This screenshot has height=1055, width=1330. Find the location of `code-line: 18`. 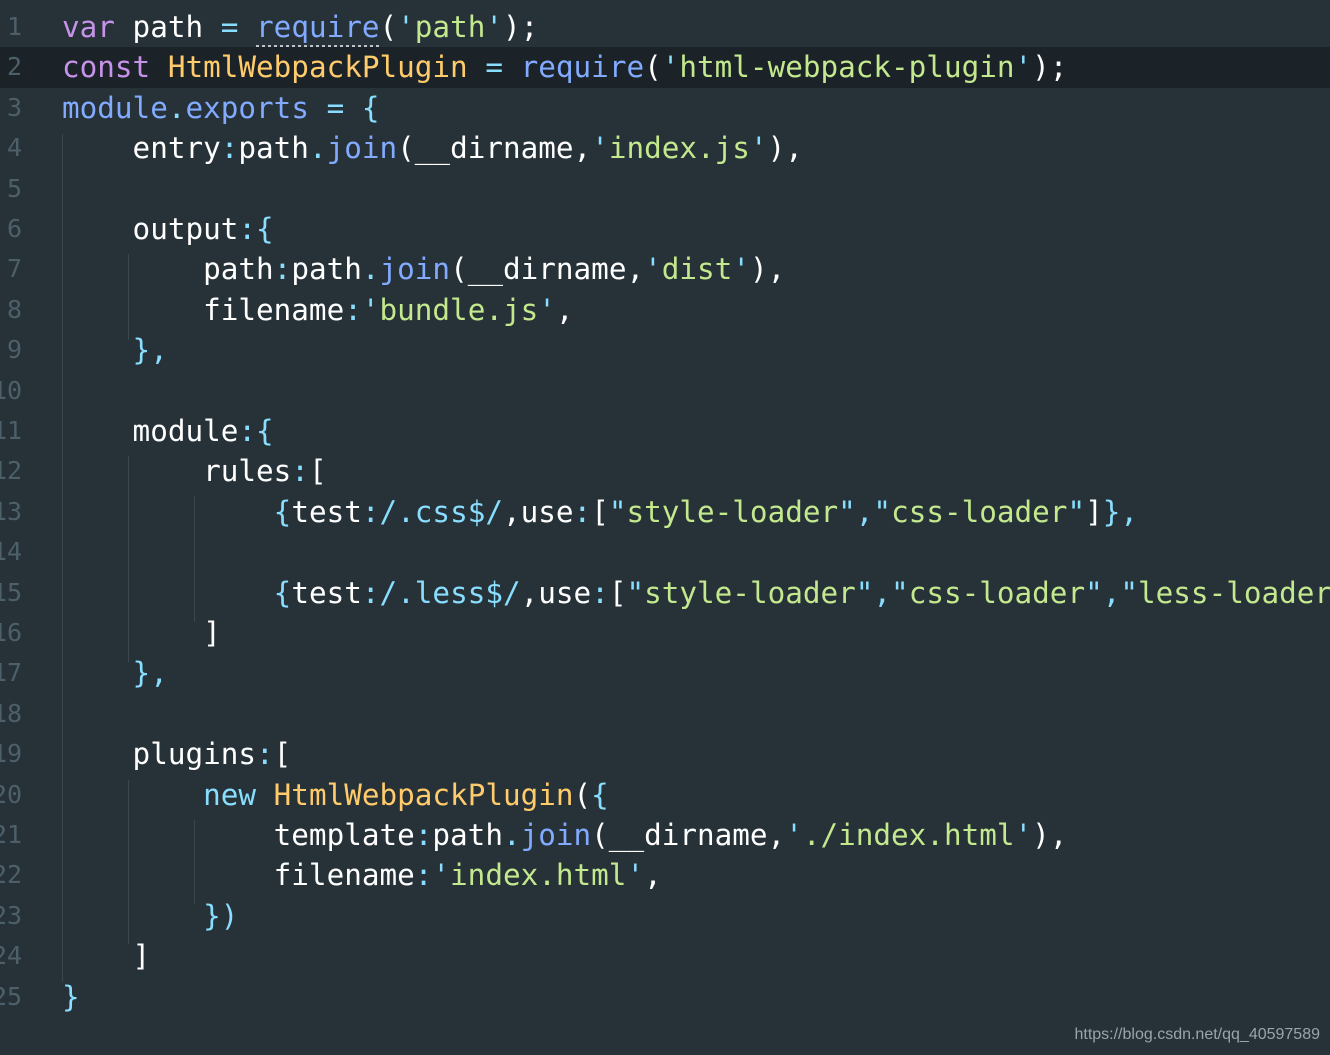

code-line: 18 is located at coordinates (665, 714).